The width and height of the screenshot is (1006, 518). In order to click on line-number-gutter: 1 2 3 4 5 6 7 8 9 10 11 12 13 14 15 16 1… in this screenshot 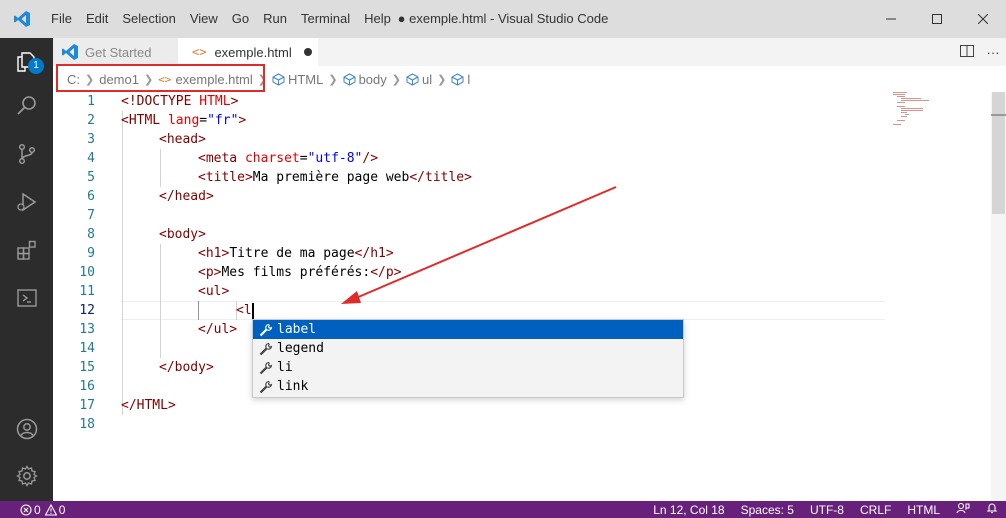, I will do `click(78, 296)`.